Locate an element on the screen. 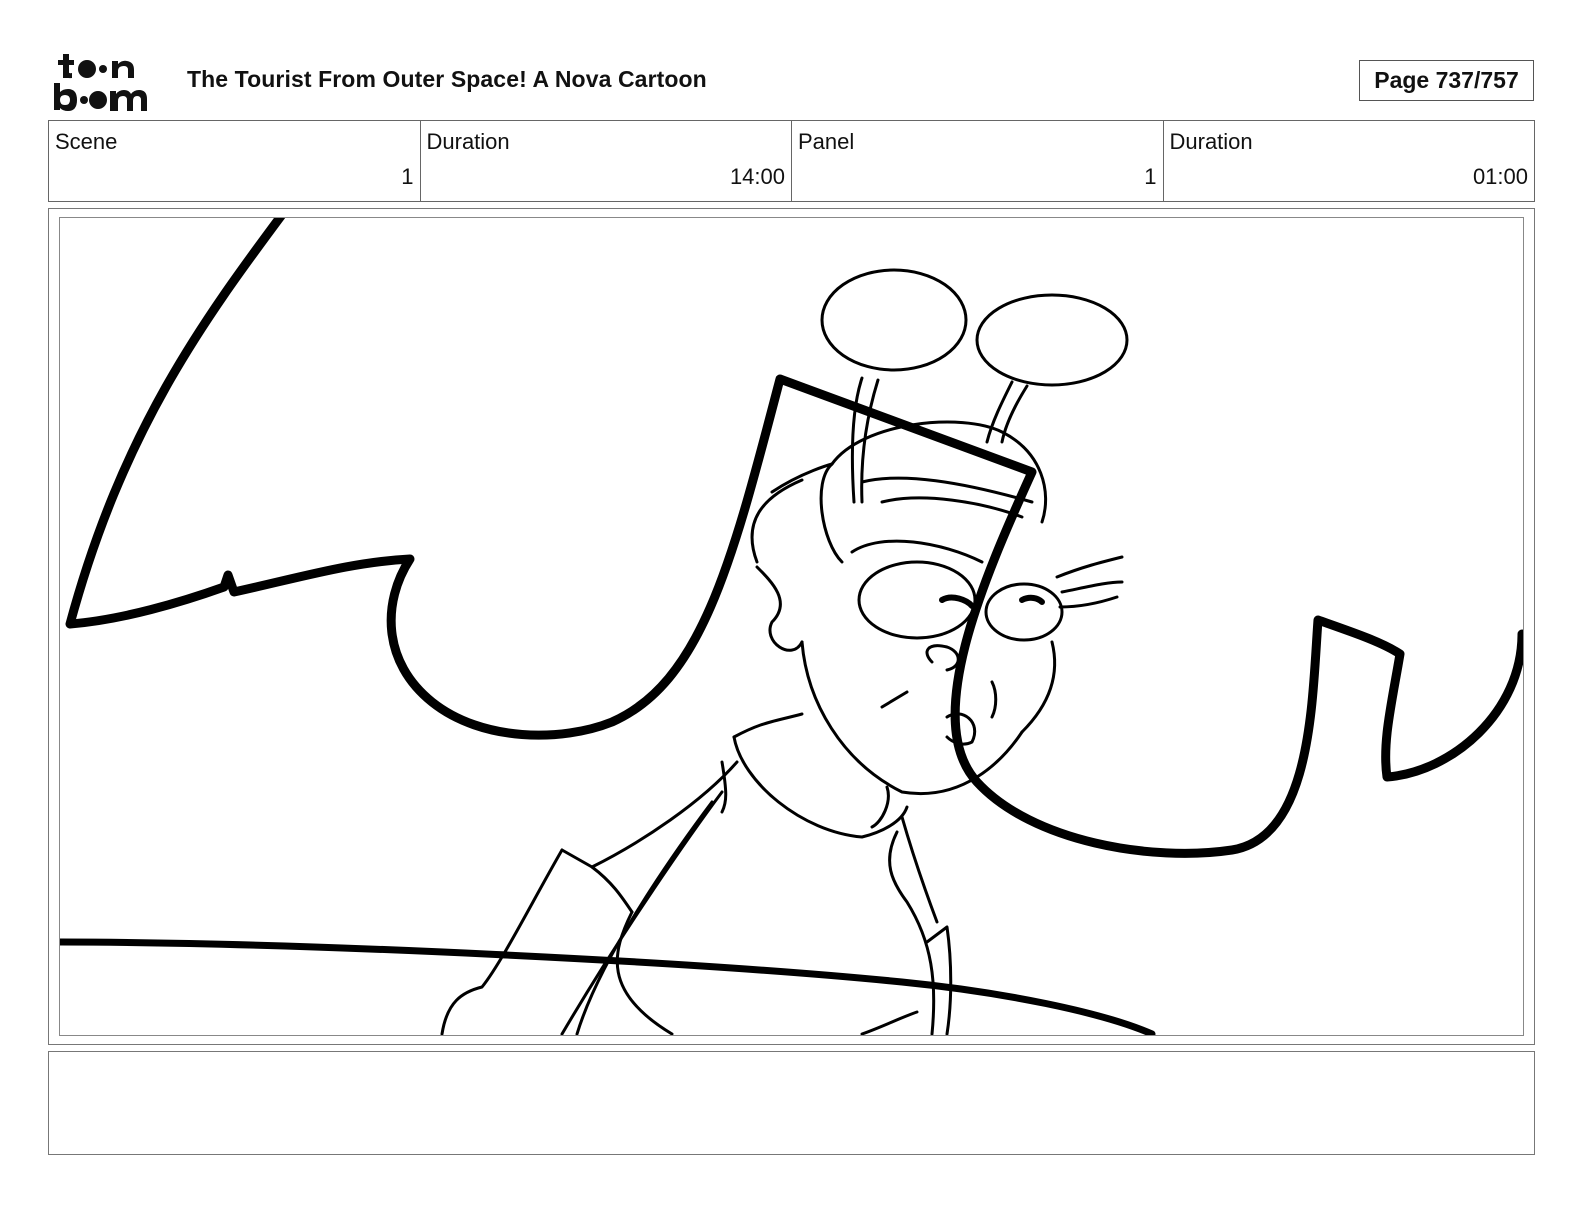 This screenshot has width=1584, height=1224. table-edge-stroke is located at coordinates (608, 986).